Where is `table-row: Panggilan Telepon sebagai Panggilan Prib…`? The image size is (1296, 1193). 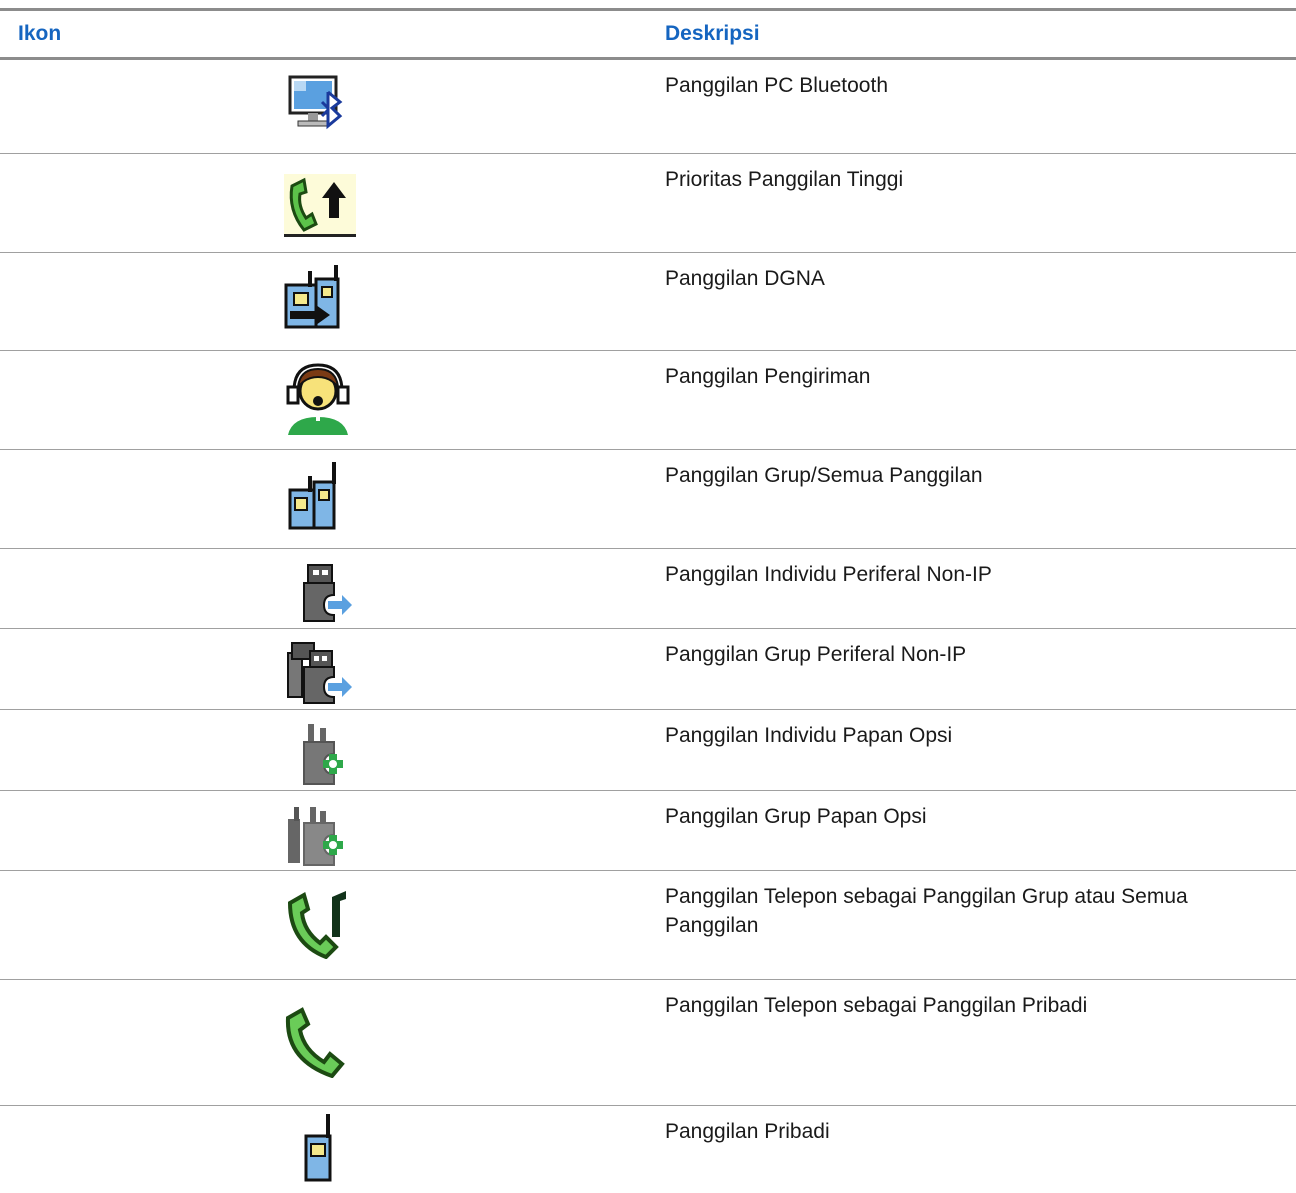 table-row: Panggilan Telepon sebagai Panggilan Prib… is located at coordinates (648, 1043).